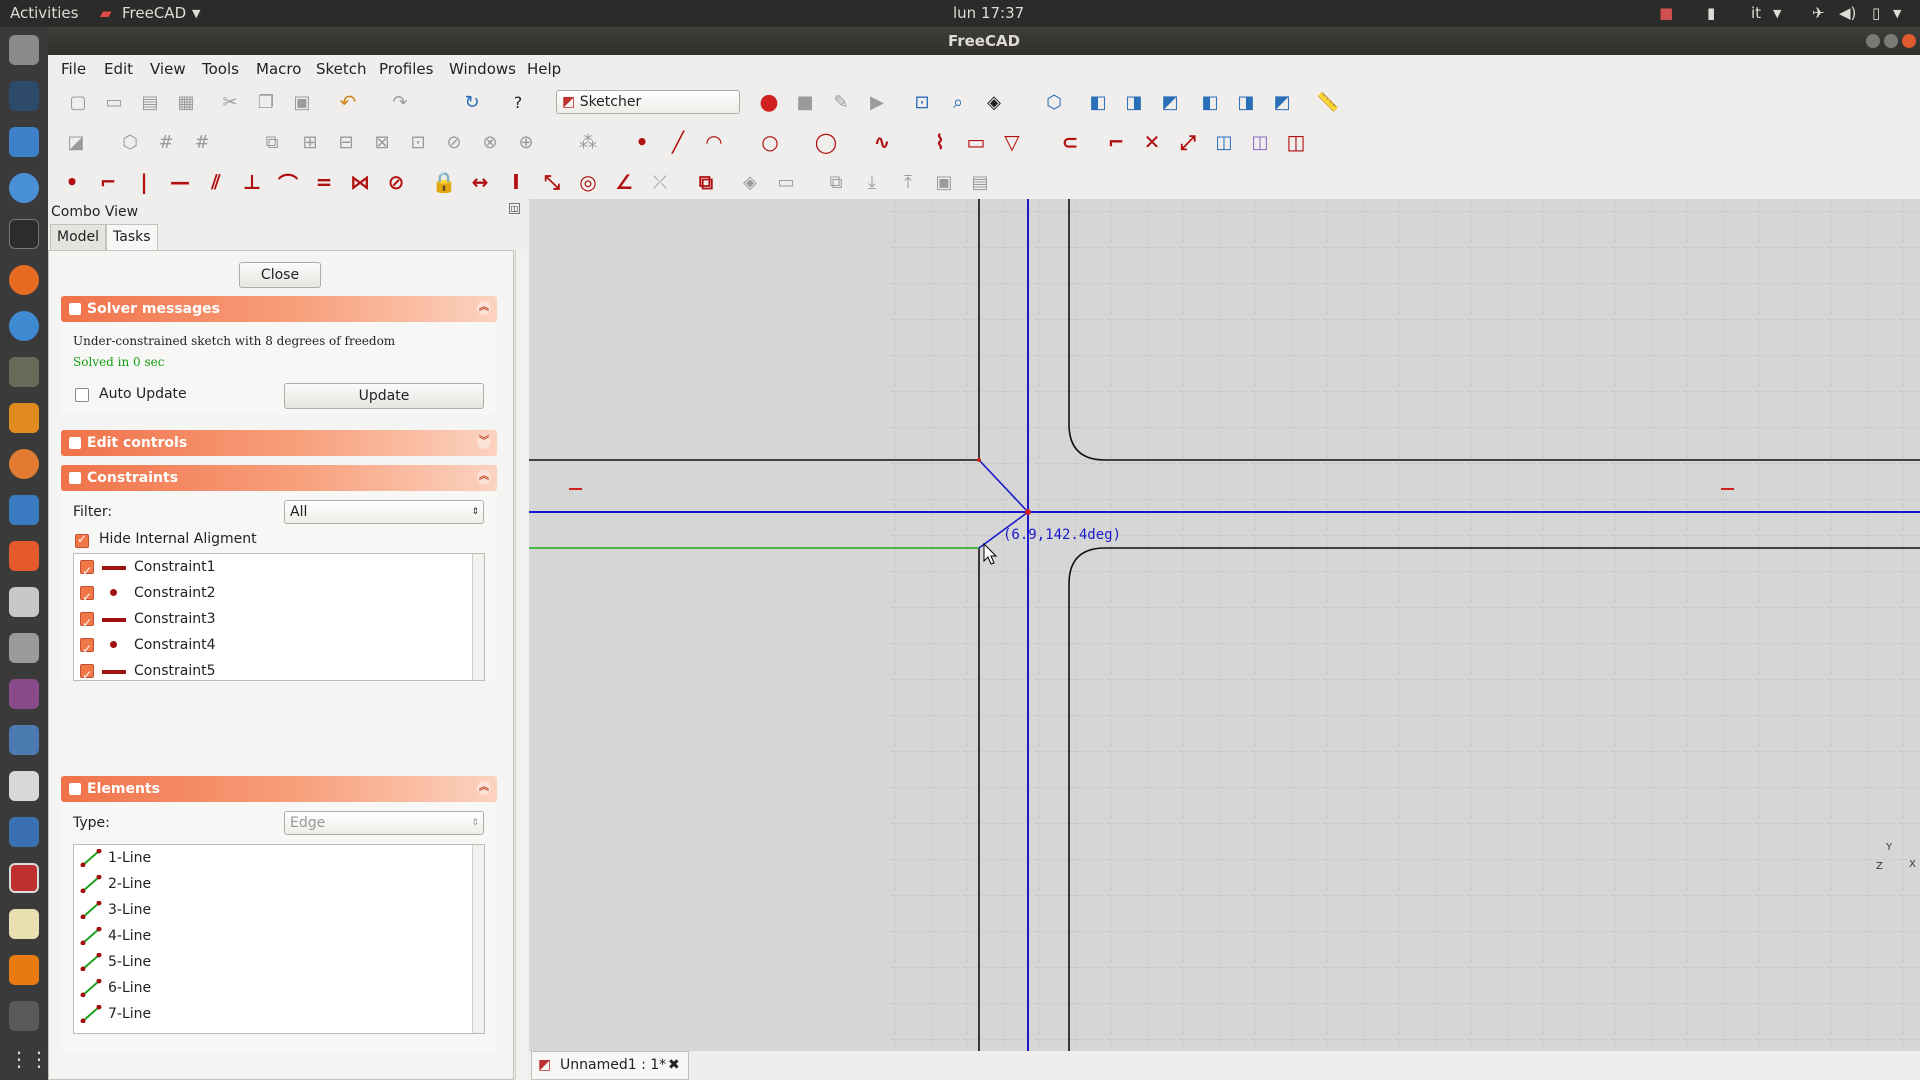  What do you see at coordinates (1170, 102) in the screenshot?
I see `view-right-icon: ◩` at bounding box center [1170, 102].